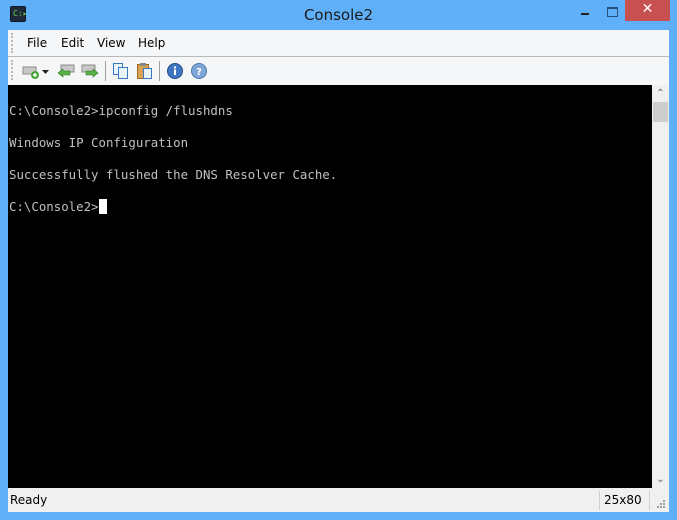 This screenshot has height=520, width=677. I want to click on scroll-down-button: ⌄, so click(660, 479).